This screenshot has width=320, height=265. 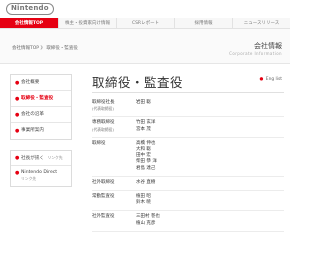 I want to click on officer-name: 植山 克彦, so click(x=146, y=223).